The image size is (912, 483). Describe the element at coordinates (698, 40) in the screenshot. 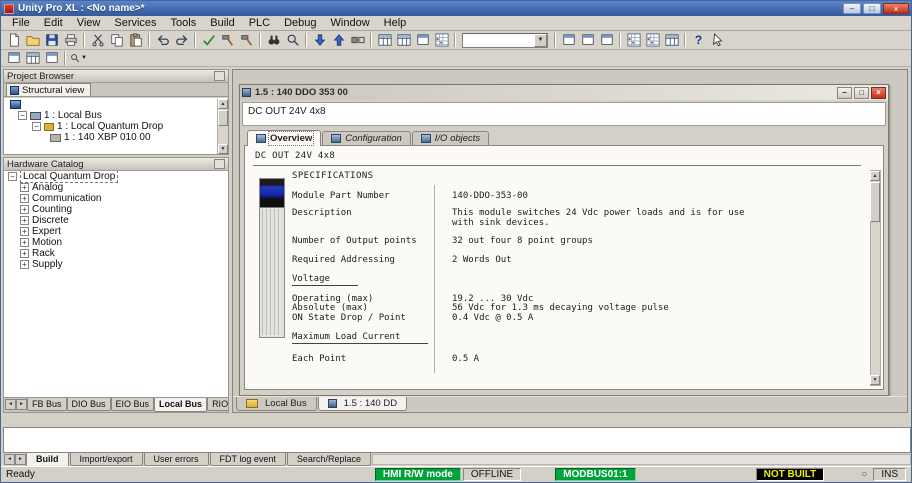

I see `help-button: ?` at that location.